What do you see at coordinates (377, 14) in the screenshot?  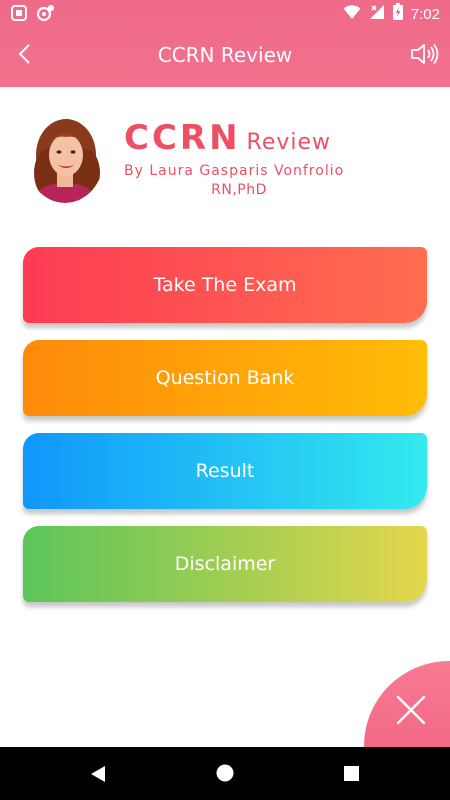 I see `signal-no-data-icon` at bounding box center [377, 14].